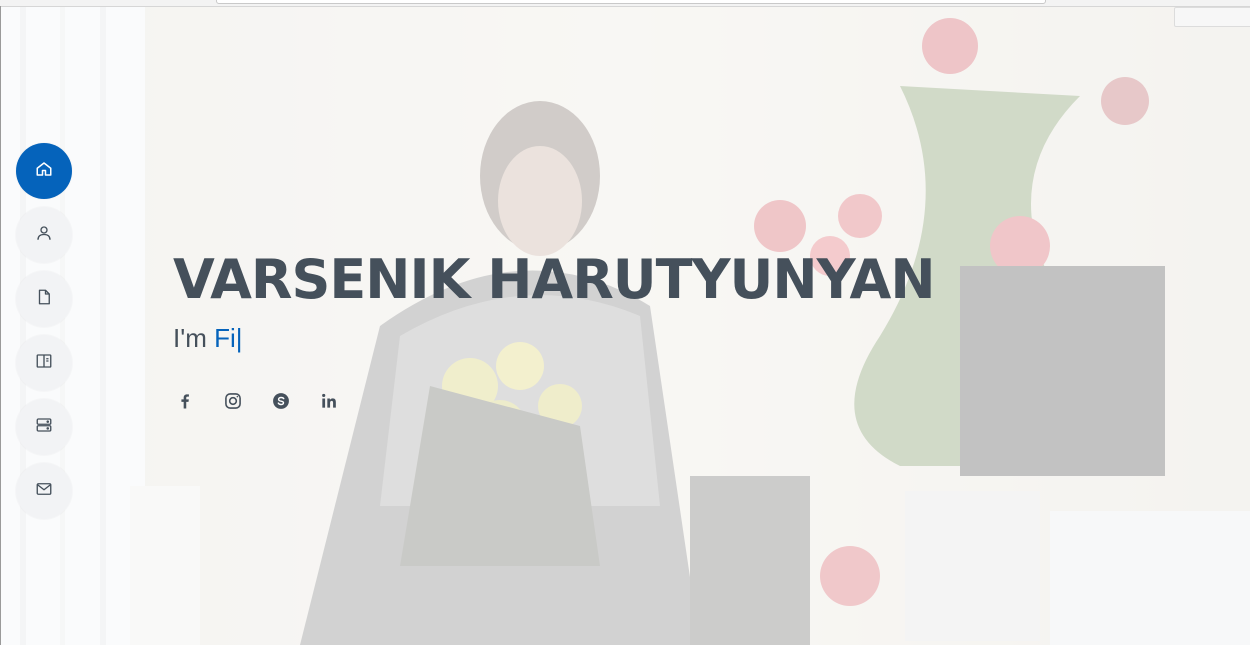 This screenshot has height=645, width=1250. Describe the element at coordinates (1212, 17) in the screenshot. I see `top-right-control` at that location.